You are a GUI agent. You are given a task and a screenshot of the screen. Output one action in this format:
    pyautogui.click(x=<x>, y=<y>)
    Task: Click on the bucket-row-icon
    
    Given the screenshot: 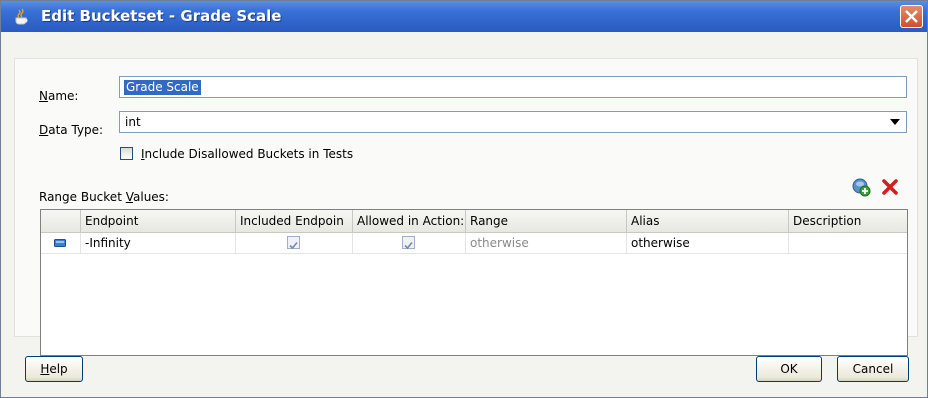 What is the action you would take?
    pyautogui.click(x=60, y=243)
    